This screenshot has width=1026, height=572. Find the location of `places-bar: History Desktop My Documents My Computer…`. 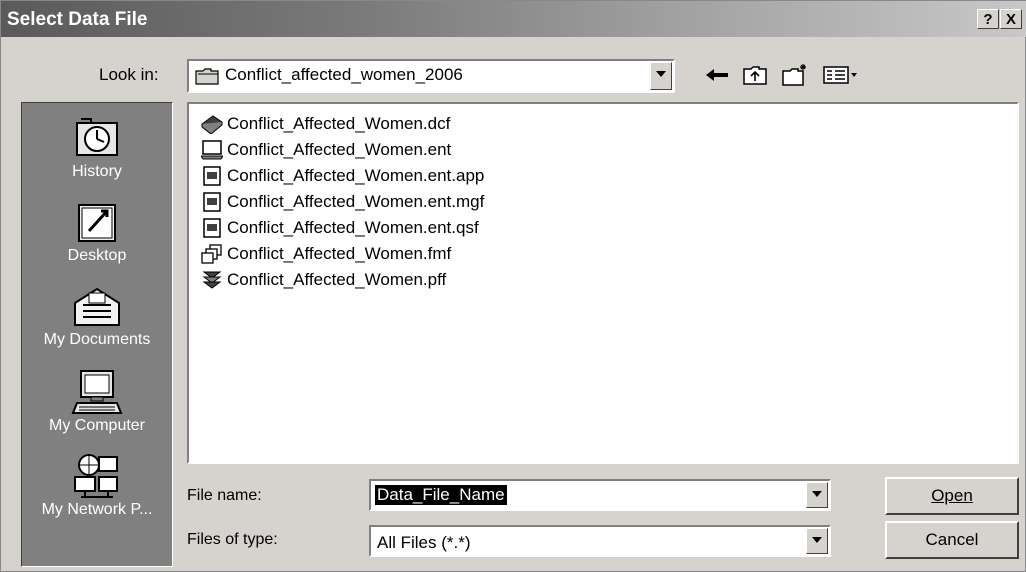

places-bar: History Desktop My Documents My Computer… is located at coordinates (97, 334).